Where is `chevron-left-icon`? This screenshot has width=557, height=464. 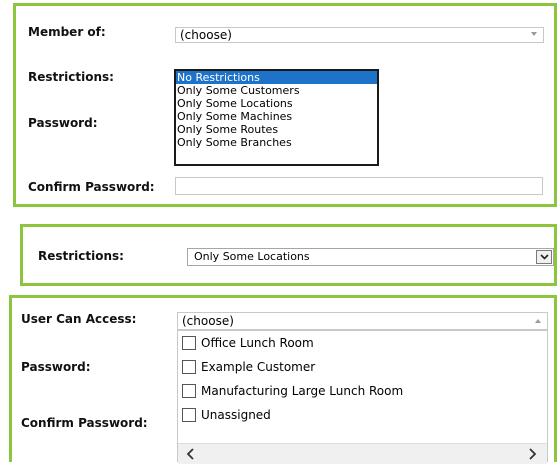
chevron-left-icon is located at coordinates (191, 454).